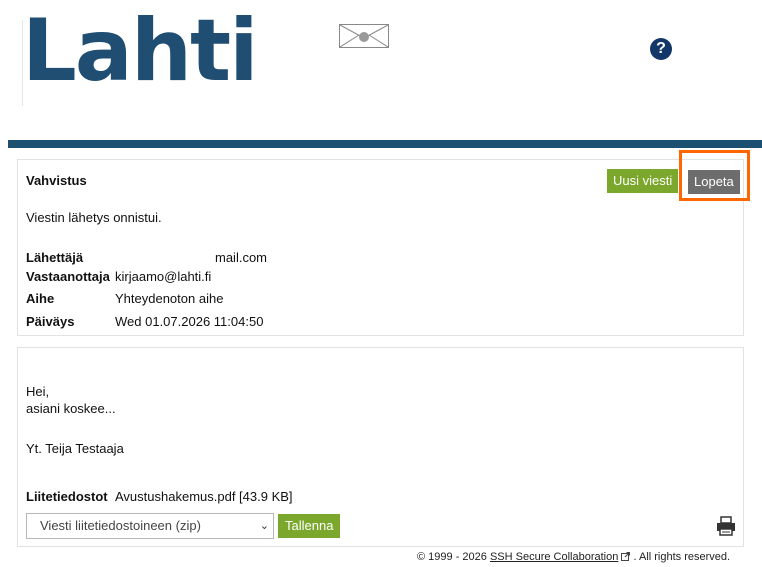 The image size is (762, 567). I want to click on help-icon: ?, so click(661, 49).